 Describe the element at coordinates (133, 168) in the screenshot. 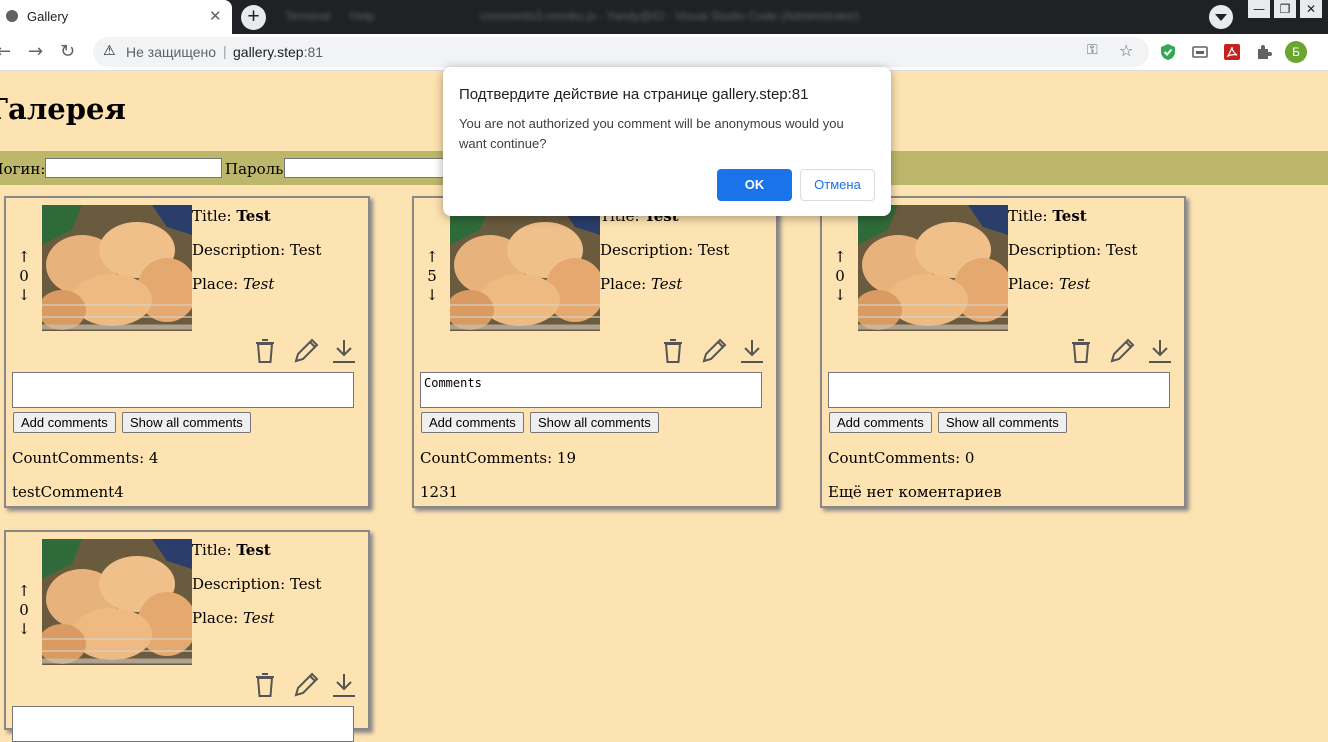

I see `login-input` at that location.